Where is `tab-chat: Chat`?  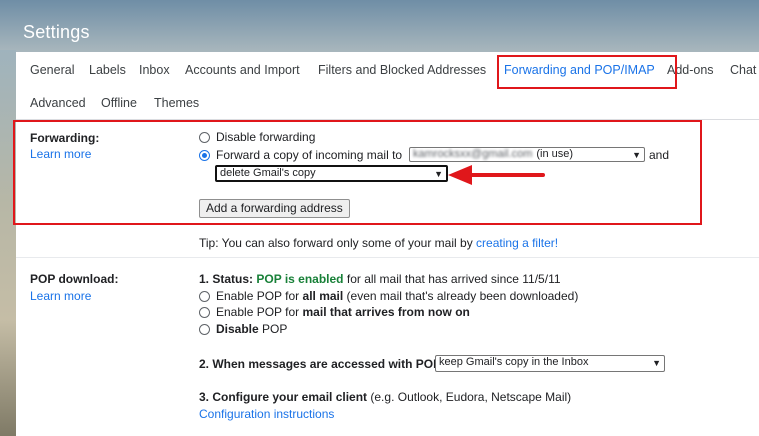
tab-chat: Chat is located at coordinates (743, 70).